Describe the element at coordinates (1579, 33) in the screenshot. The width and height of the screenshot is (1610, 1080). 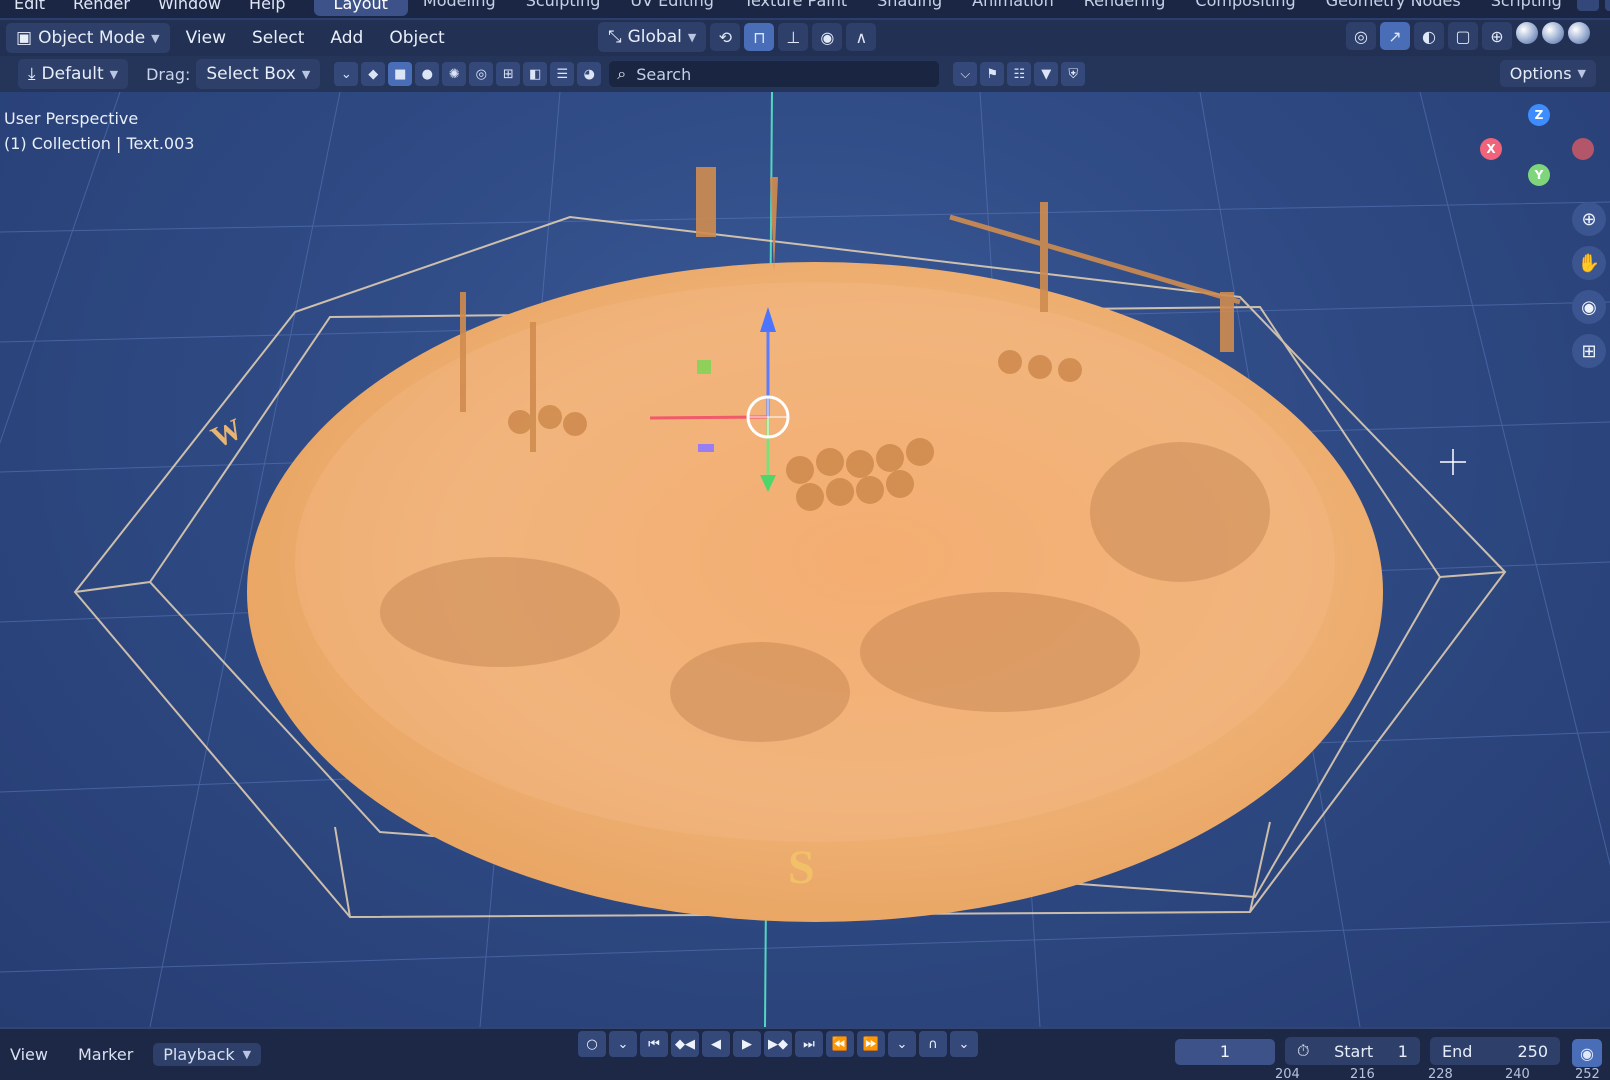
I see `rendered-shading-icon` at that location.